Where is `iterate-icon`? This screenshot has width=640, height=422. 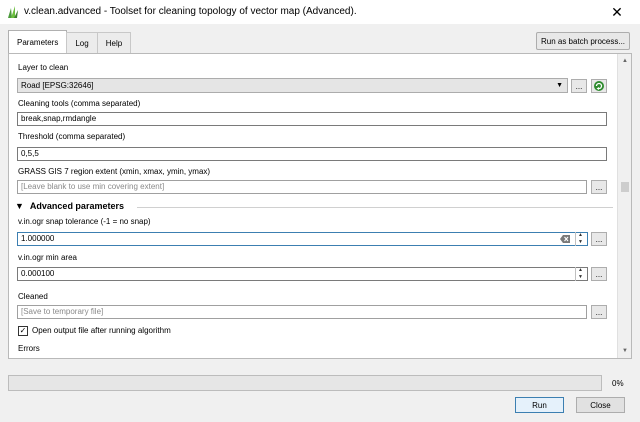
iterate-icon is located at coordinates (599, 86).